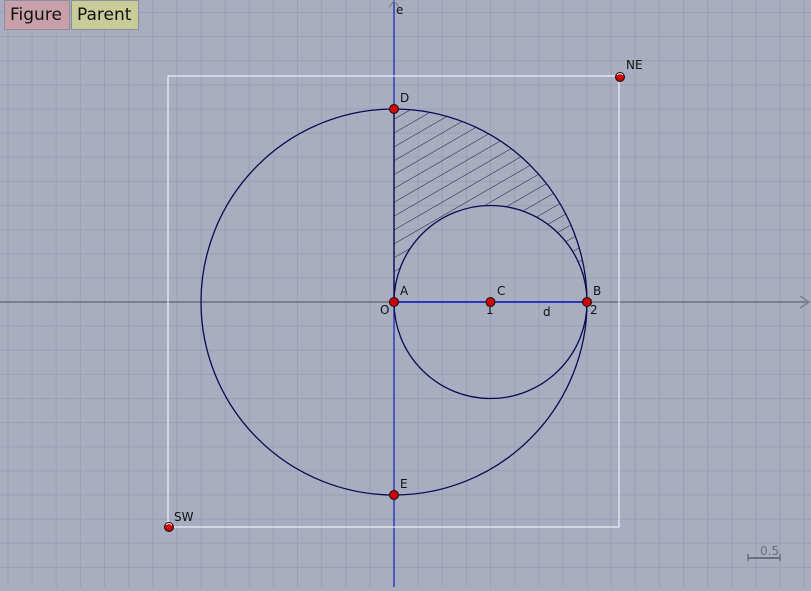  Describe the element at coordinates (105, 15) in the screenshot. I see `parent-button: Parent` at that location.